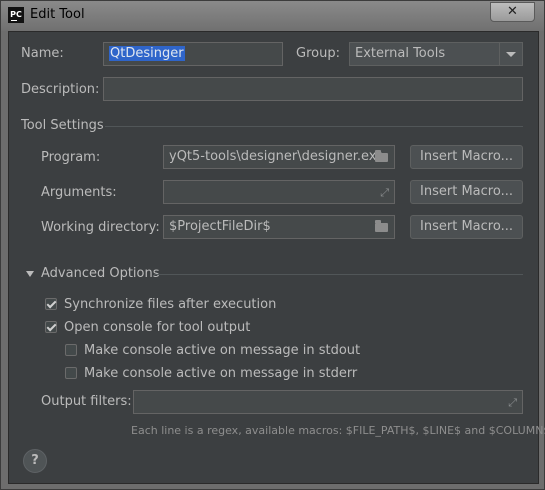 This screenshot has width=545, height=490. I want to click on close-icon: ✕, so click(512, 11).